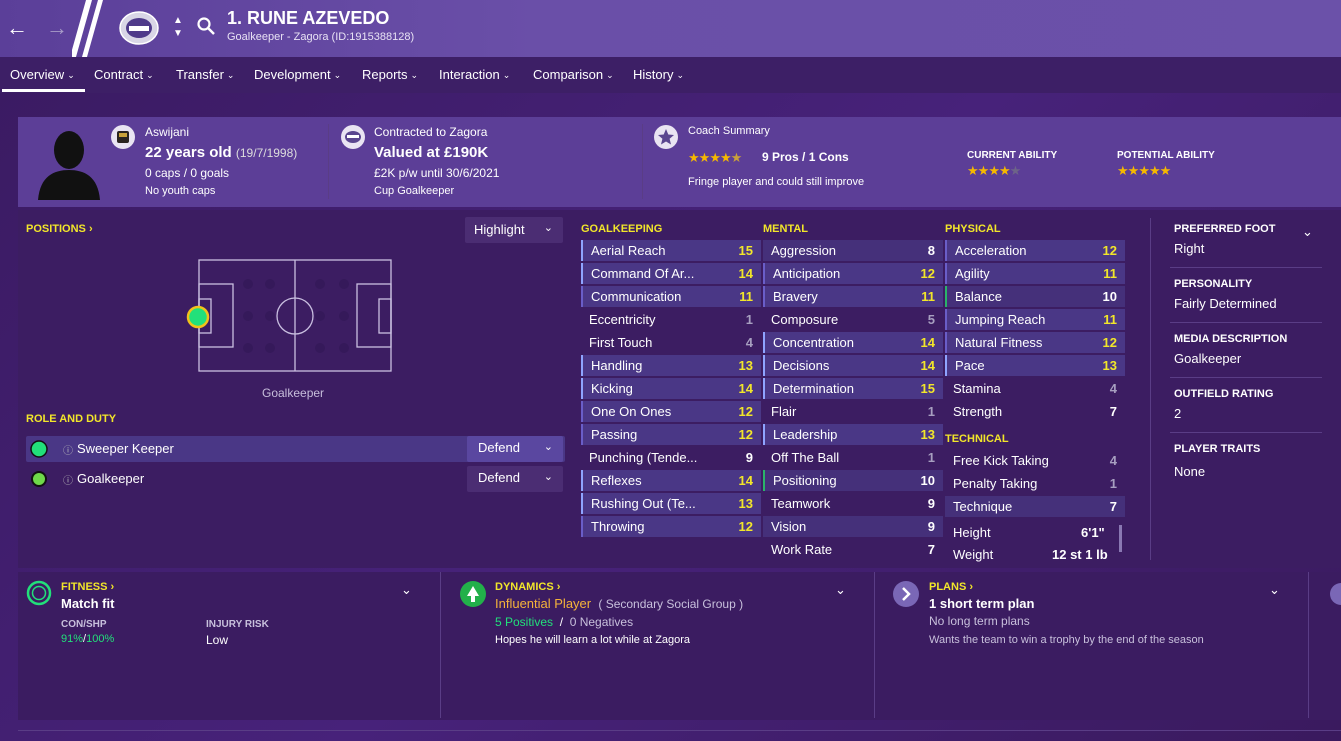  I want to click on plans-title: PLANS ›, so click(951, 587).